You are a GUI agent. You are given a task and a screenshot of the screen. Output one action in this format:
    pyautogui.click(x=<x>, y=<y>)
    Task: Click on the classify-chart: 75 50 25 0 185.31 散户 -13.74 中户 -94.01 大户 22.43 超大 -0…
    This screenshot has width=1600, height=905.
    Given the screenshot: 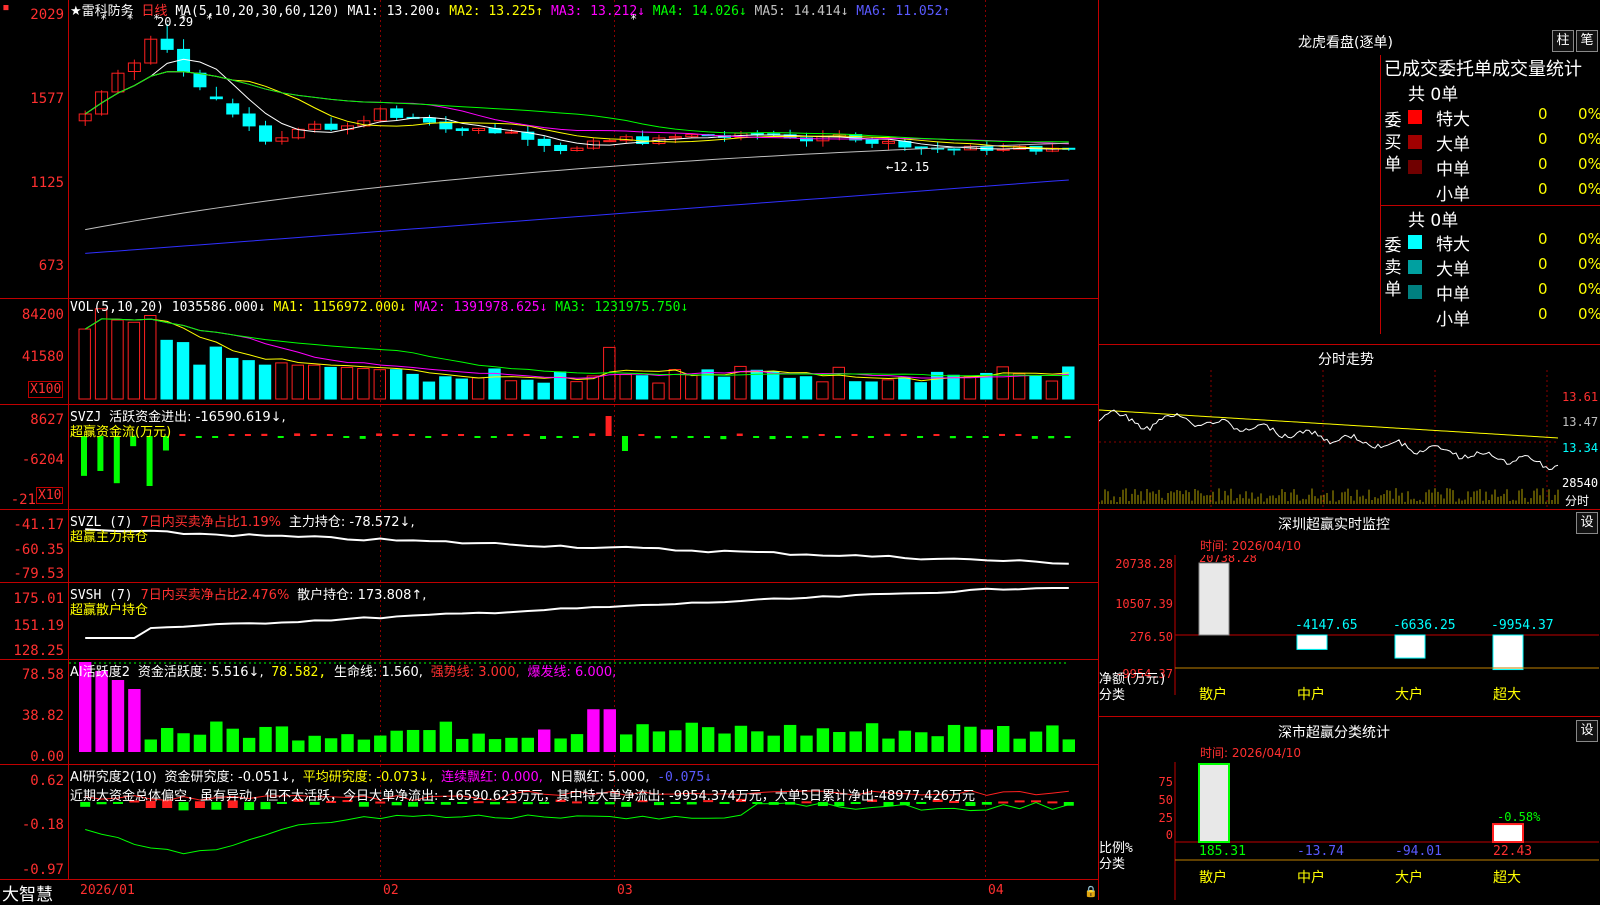 What is the action you would take?
    pyautogui.click(x=1349, y=831)
    